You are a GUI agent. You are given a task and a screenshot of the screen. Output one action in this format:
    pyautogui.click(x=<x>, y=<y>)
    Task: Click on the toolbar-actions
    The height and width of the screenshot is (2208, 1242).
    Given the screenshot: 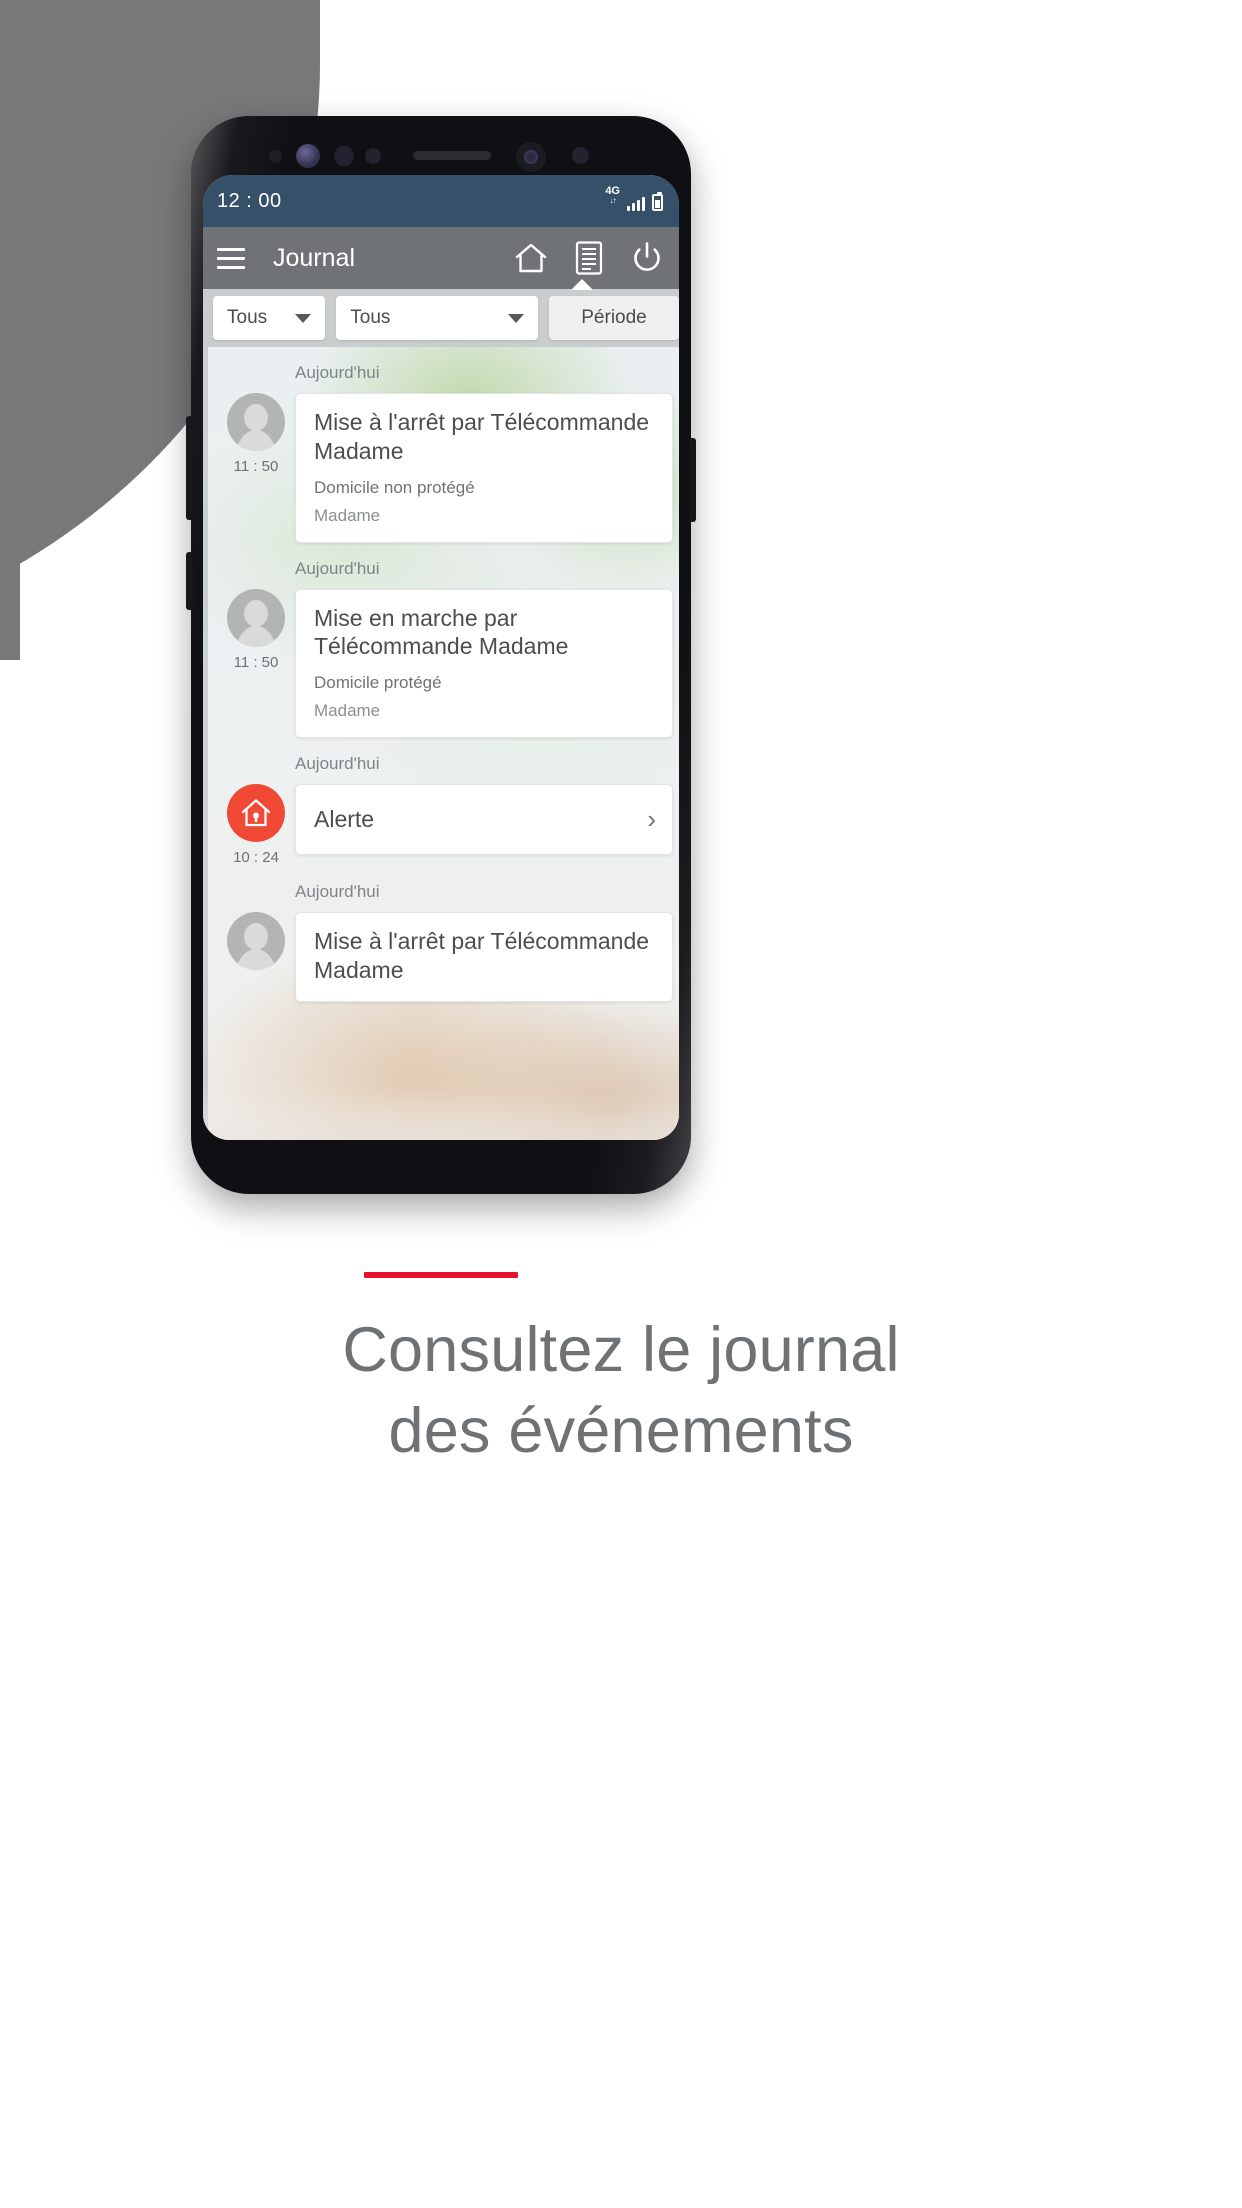 What is the action you would take?
    pyautogui.click(x=589, y=258)
    